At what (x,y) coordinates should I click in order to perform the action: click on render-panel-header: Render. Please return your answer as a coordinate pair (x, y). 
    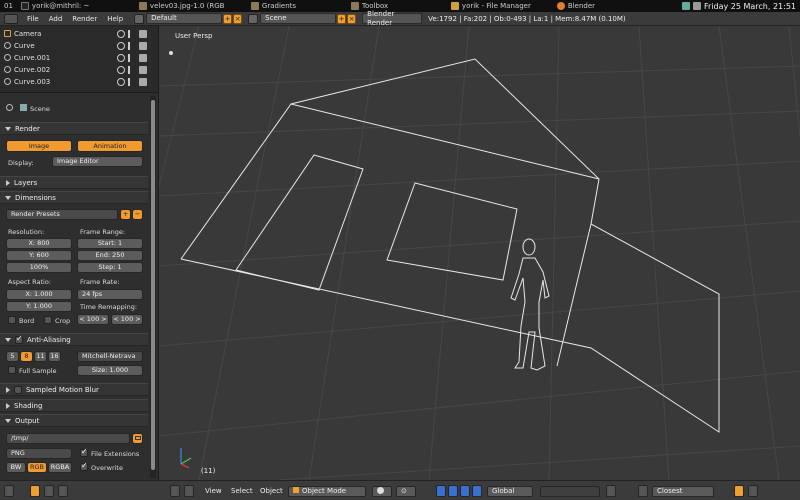
    Looking at the image, I should click on (74, 128).